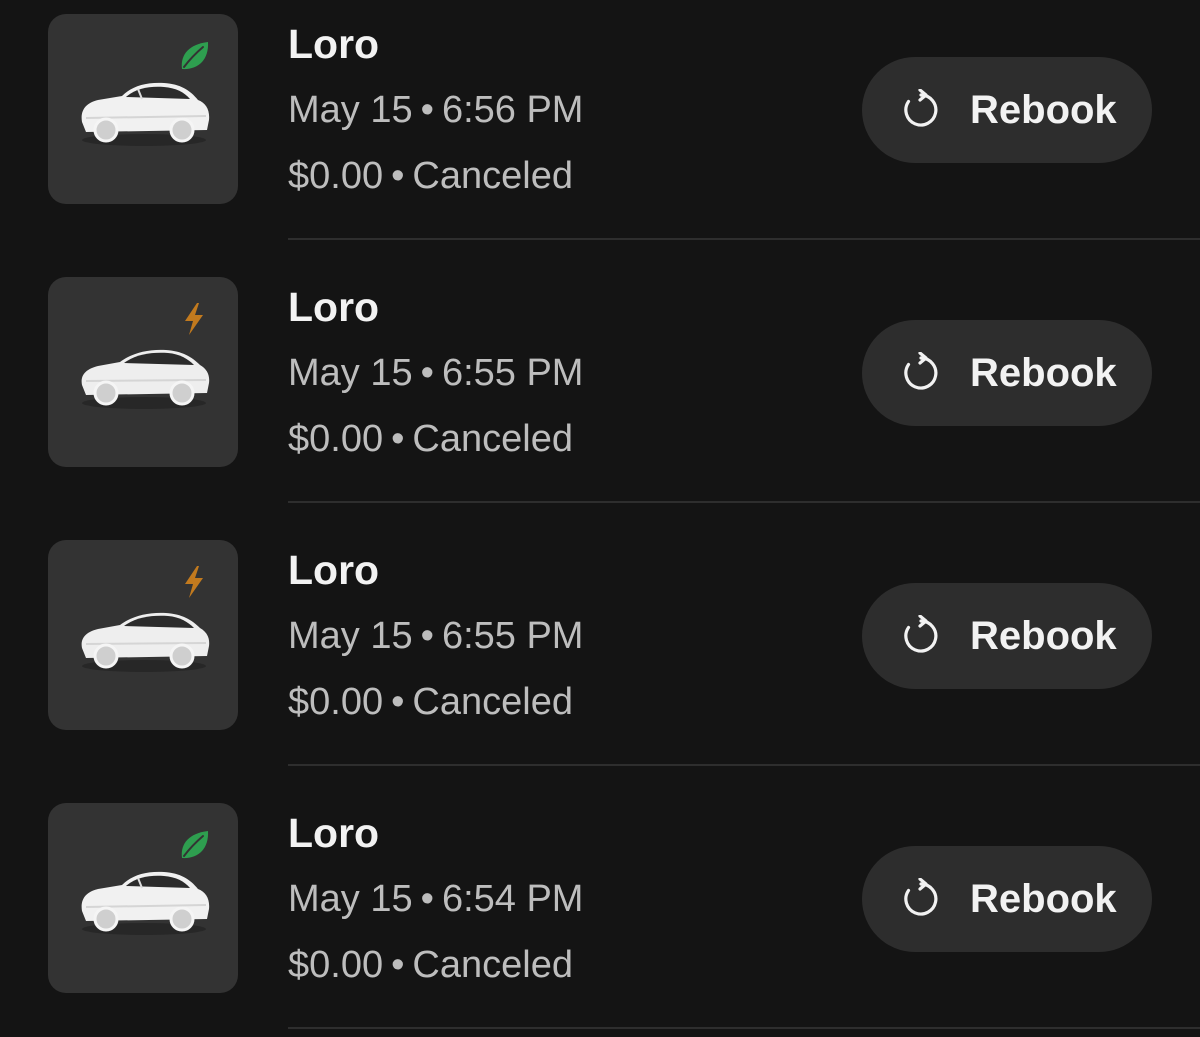 The width and height of the screenshot is (1200, 1037). What do you see at coordinates (435, 110) in the screenshot?
I see `trip-datetime: May 15 • 6:56 PM` at bounding box center [435, 110].